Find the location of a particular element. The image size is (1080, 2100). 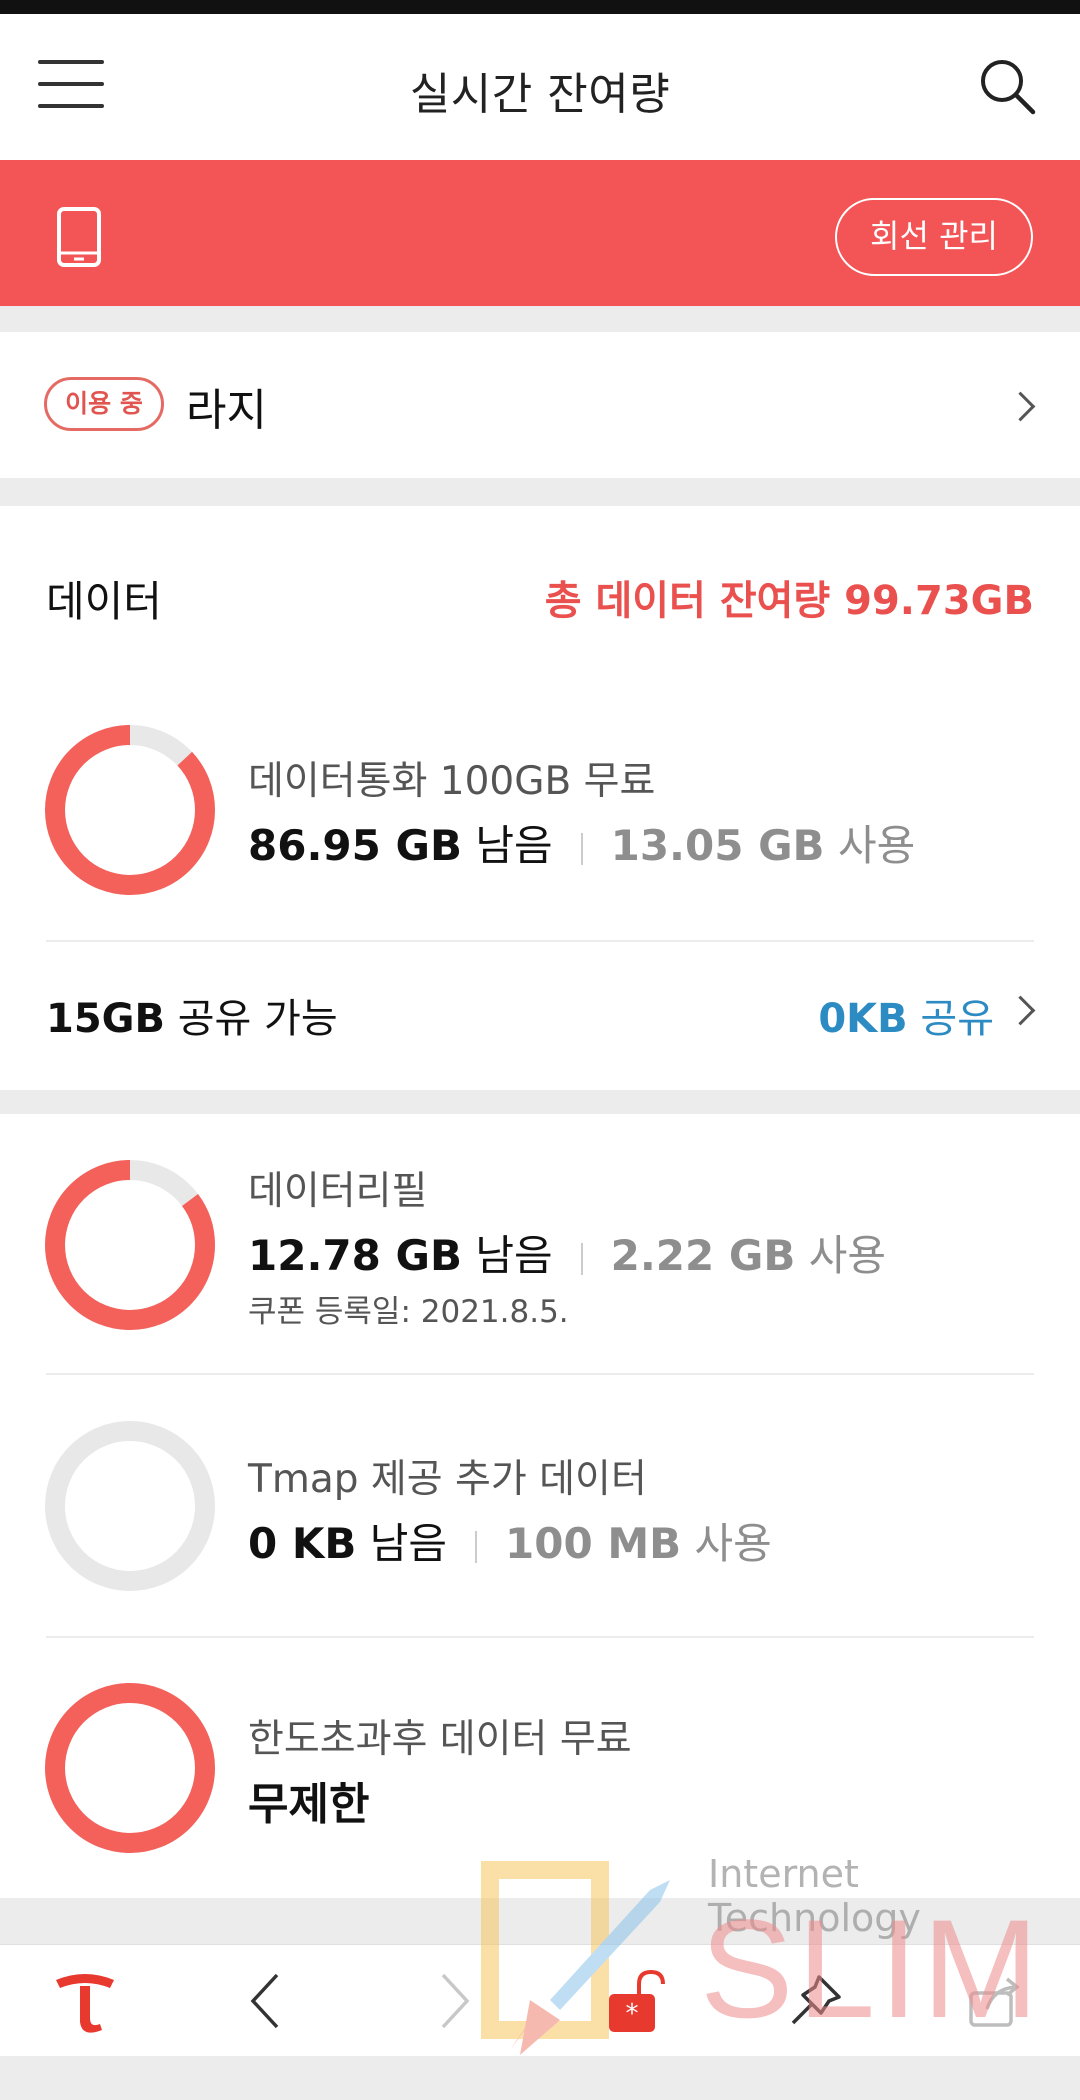

used-value: 13.05 GB is located at coordinates (717, 845).